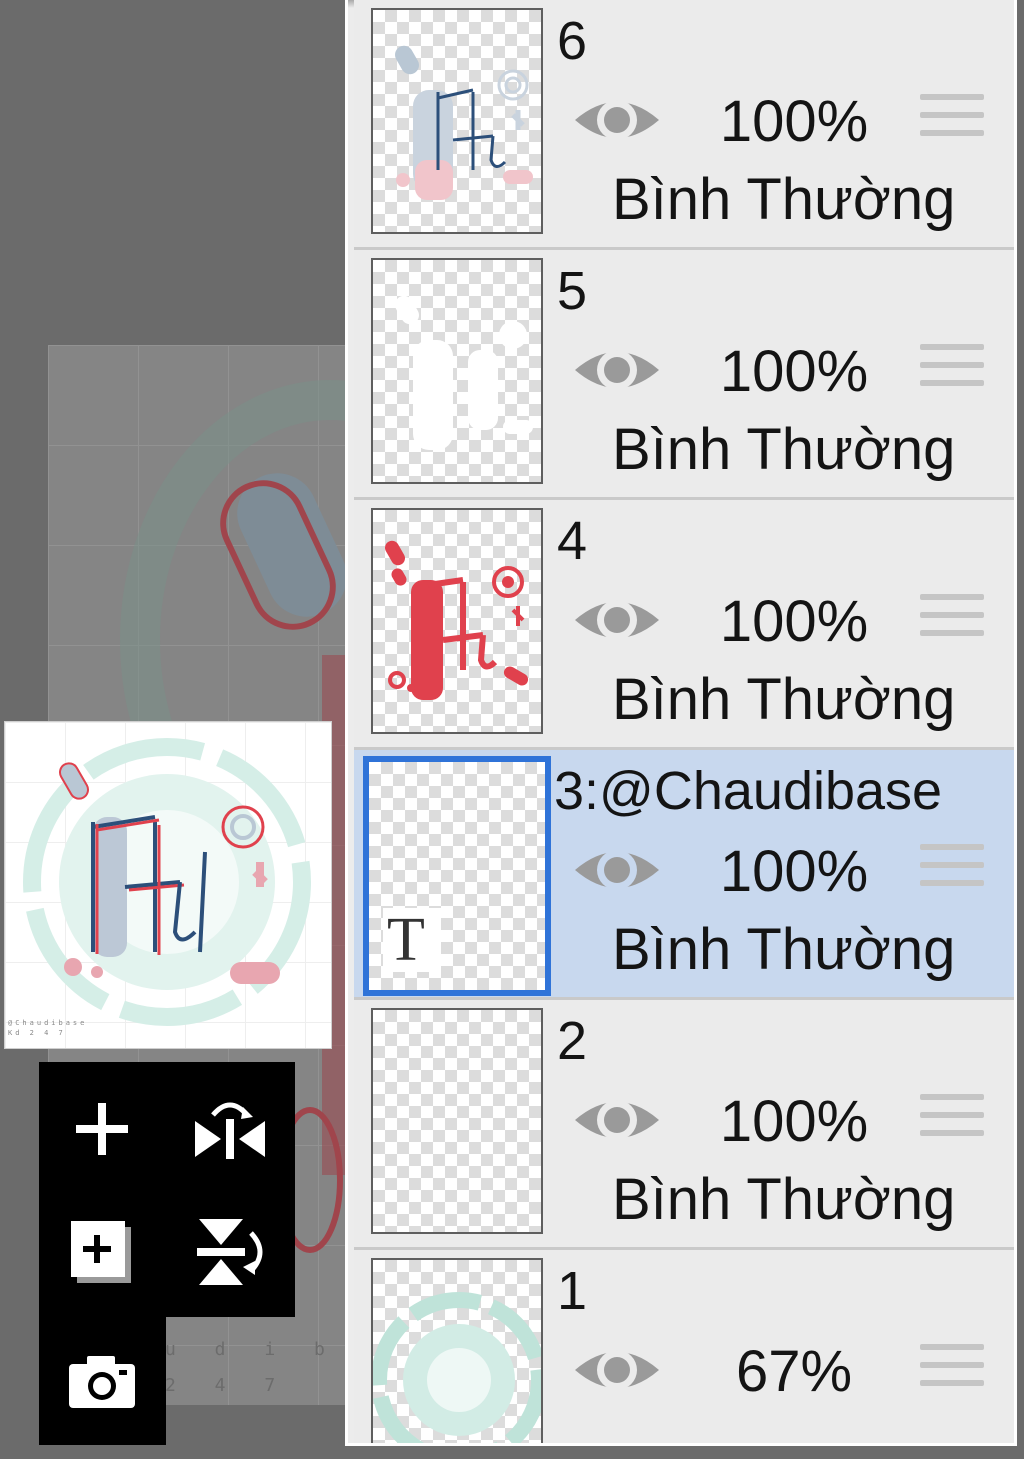 The height and width of the screenshot is (1459, 1024). What do you see at coordinates (412, 940) in the screenshot?
I see `text-layer-badge: T` at bounding box center [412, 940].